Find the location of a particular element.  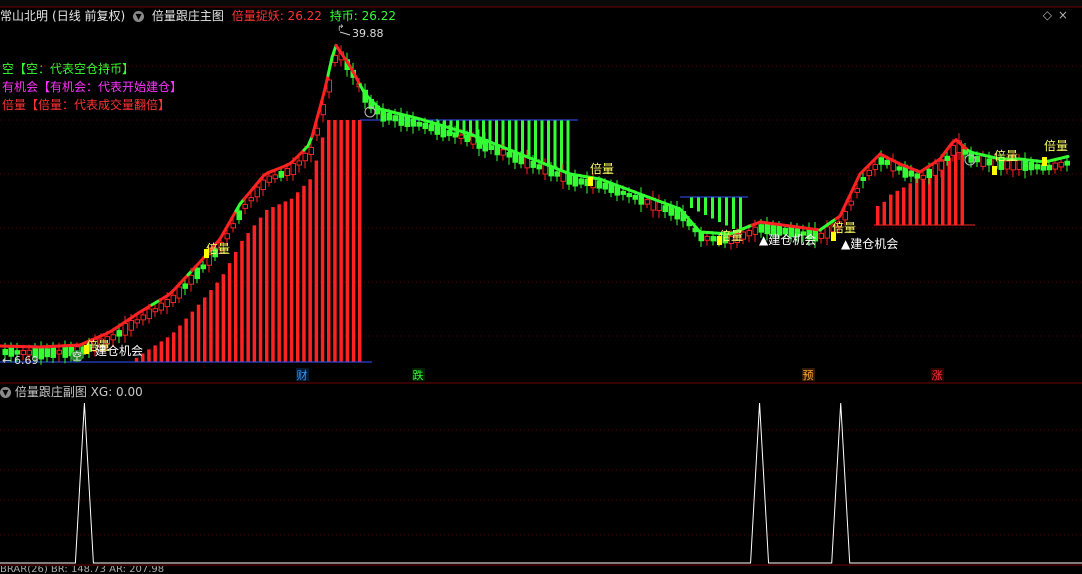

chevron-down-icon: ▼ is located at coordinates (5, 392).